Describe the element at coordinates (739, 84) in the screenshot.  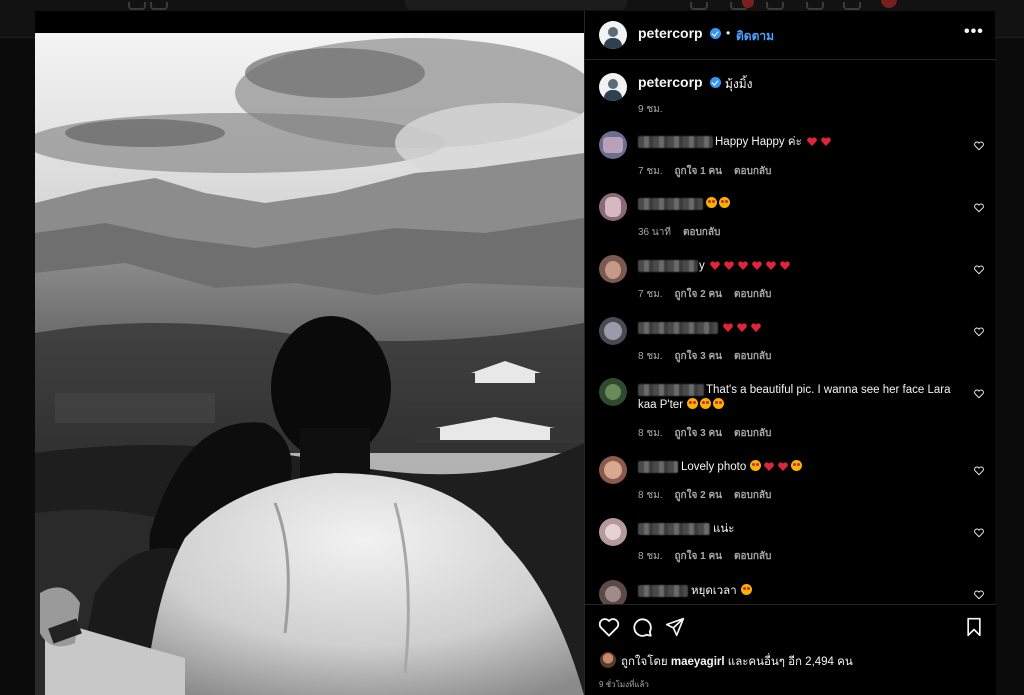
I see `caption-text: มุ้งมิ้ง` at that location.